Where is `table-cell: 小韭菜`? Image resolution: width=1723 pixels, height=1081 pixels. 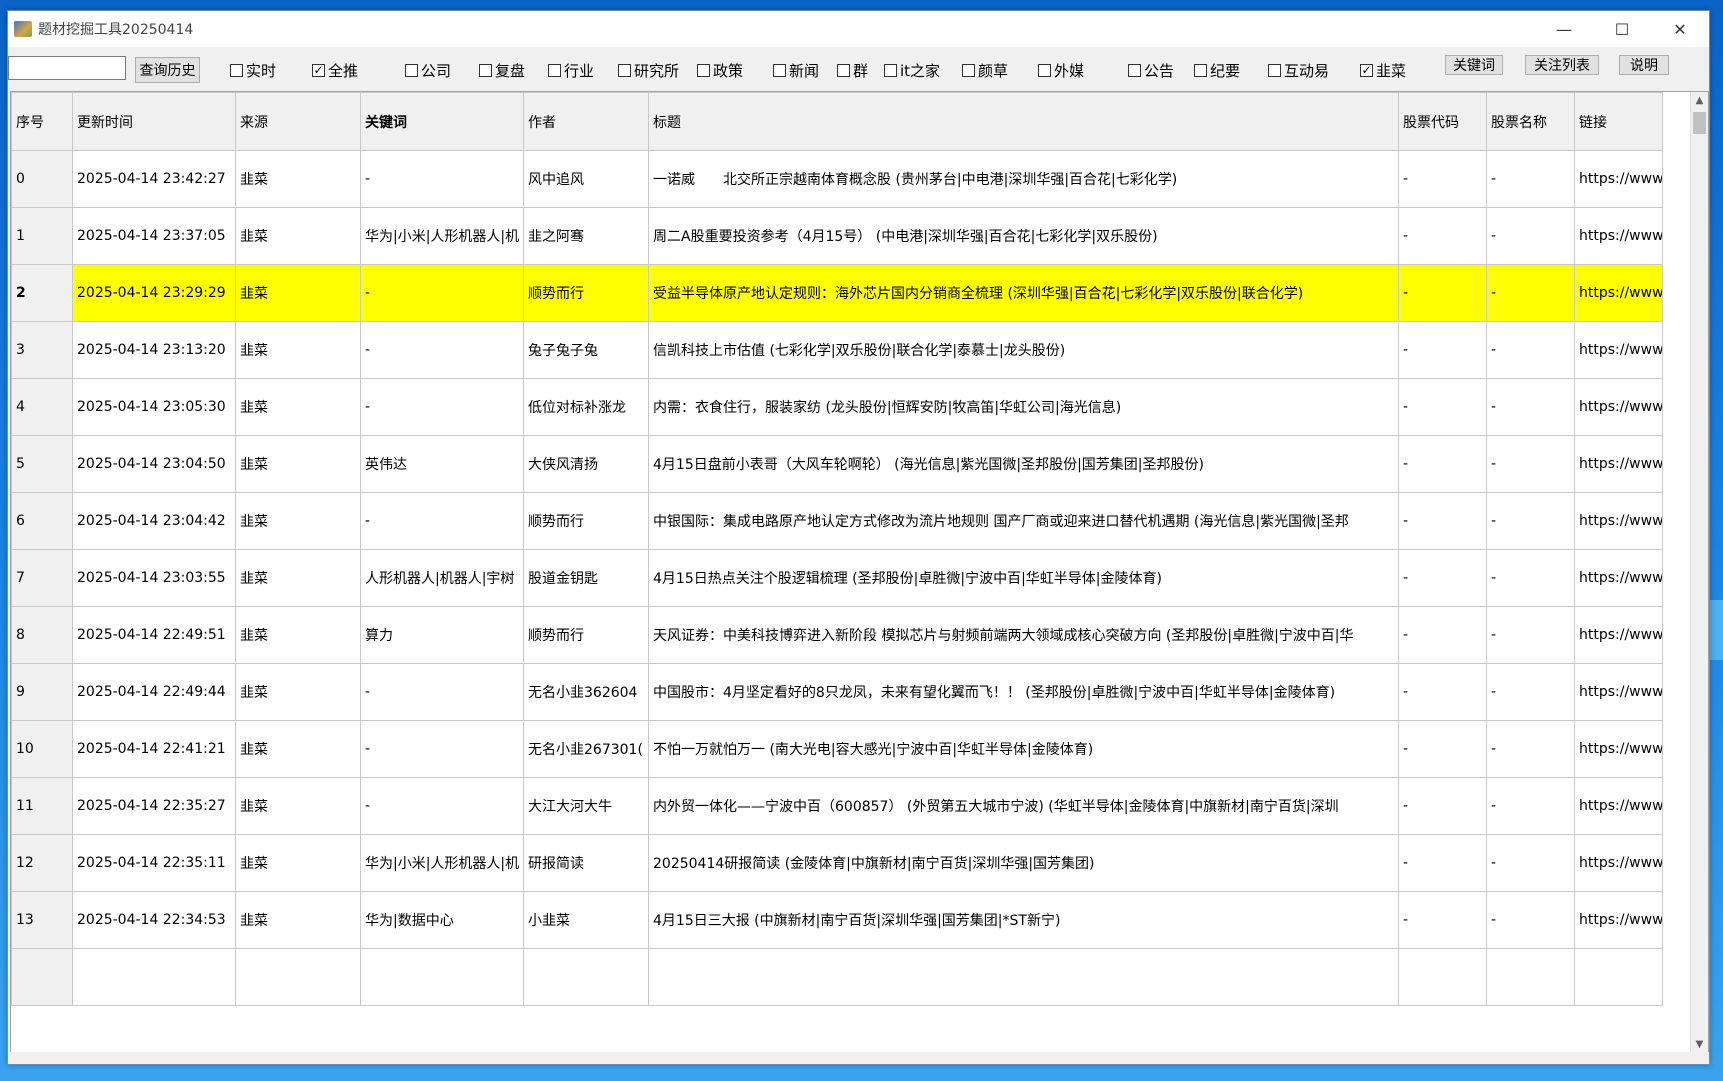 table-cell: 小韭菜 is located at coordinates (586, 920).